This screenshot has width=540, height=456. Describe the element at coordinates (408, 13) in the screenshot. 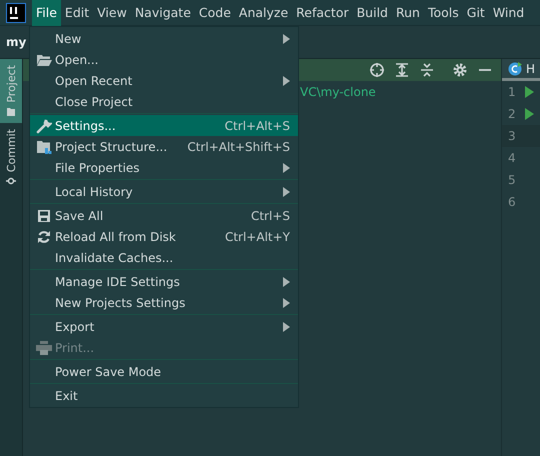

I see `menu-item: Run` at that location.